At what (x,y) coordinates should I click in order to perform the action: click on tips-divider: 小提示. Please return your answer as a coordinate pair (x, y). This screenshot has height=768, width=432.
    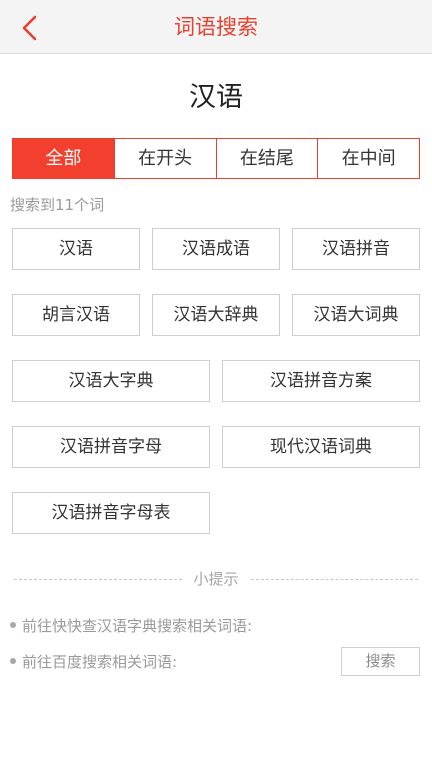
    Looking at the image, I should click on (216, 579).